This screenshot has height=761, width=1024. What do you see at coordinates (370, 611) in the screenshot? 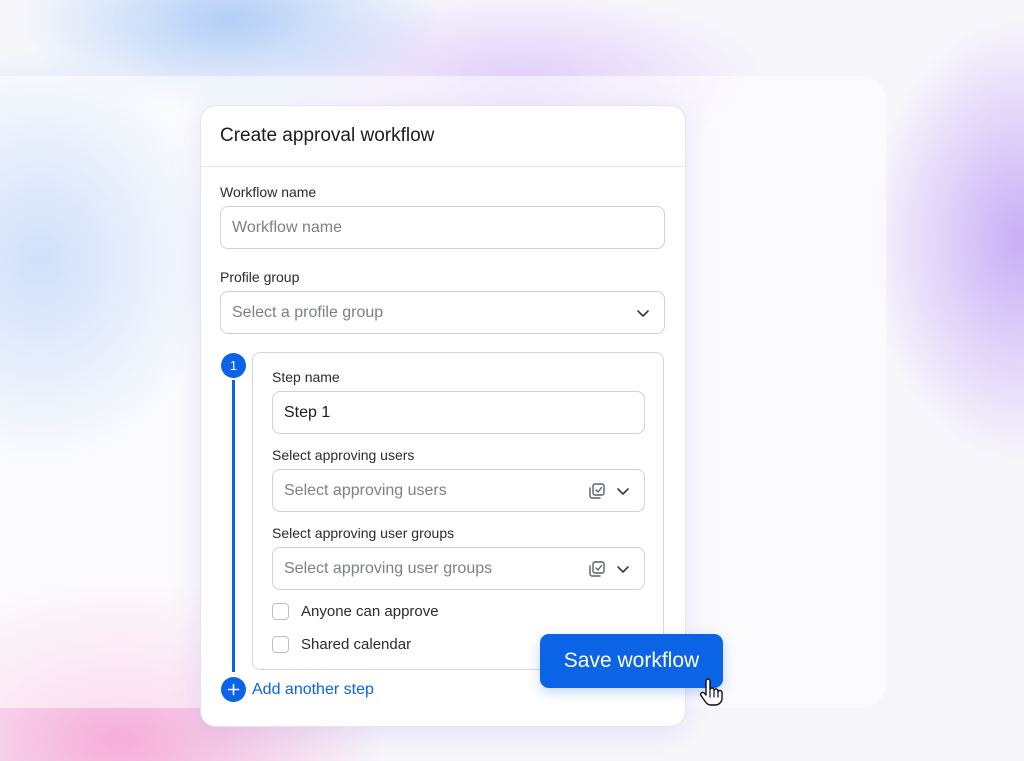
I see `anyone-can-approve-label: Anyone can approve` at bounding box center [370, 611].